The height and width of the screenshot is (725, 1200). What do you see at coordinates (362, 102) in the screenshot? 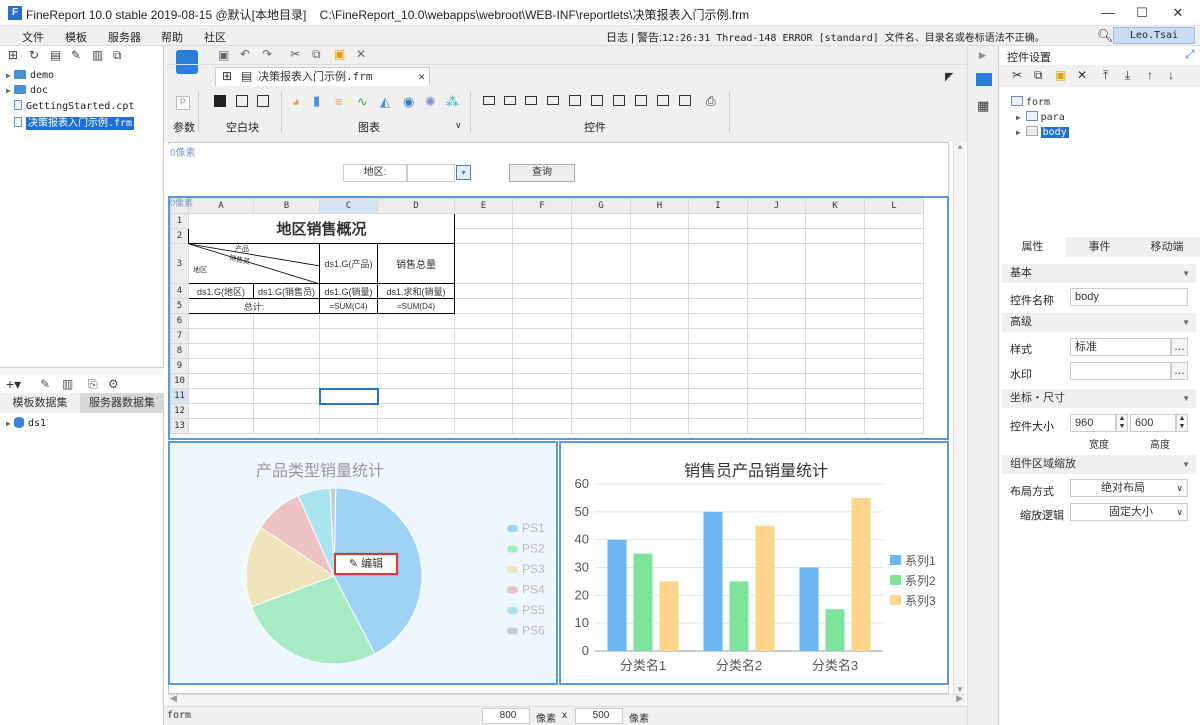
I see `line-chart-icon: ∿` at bounding box center [362, 102].